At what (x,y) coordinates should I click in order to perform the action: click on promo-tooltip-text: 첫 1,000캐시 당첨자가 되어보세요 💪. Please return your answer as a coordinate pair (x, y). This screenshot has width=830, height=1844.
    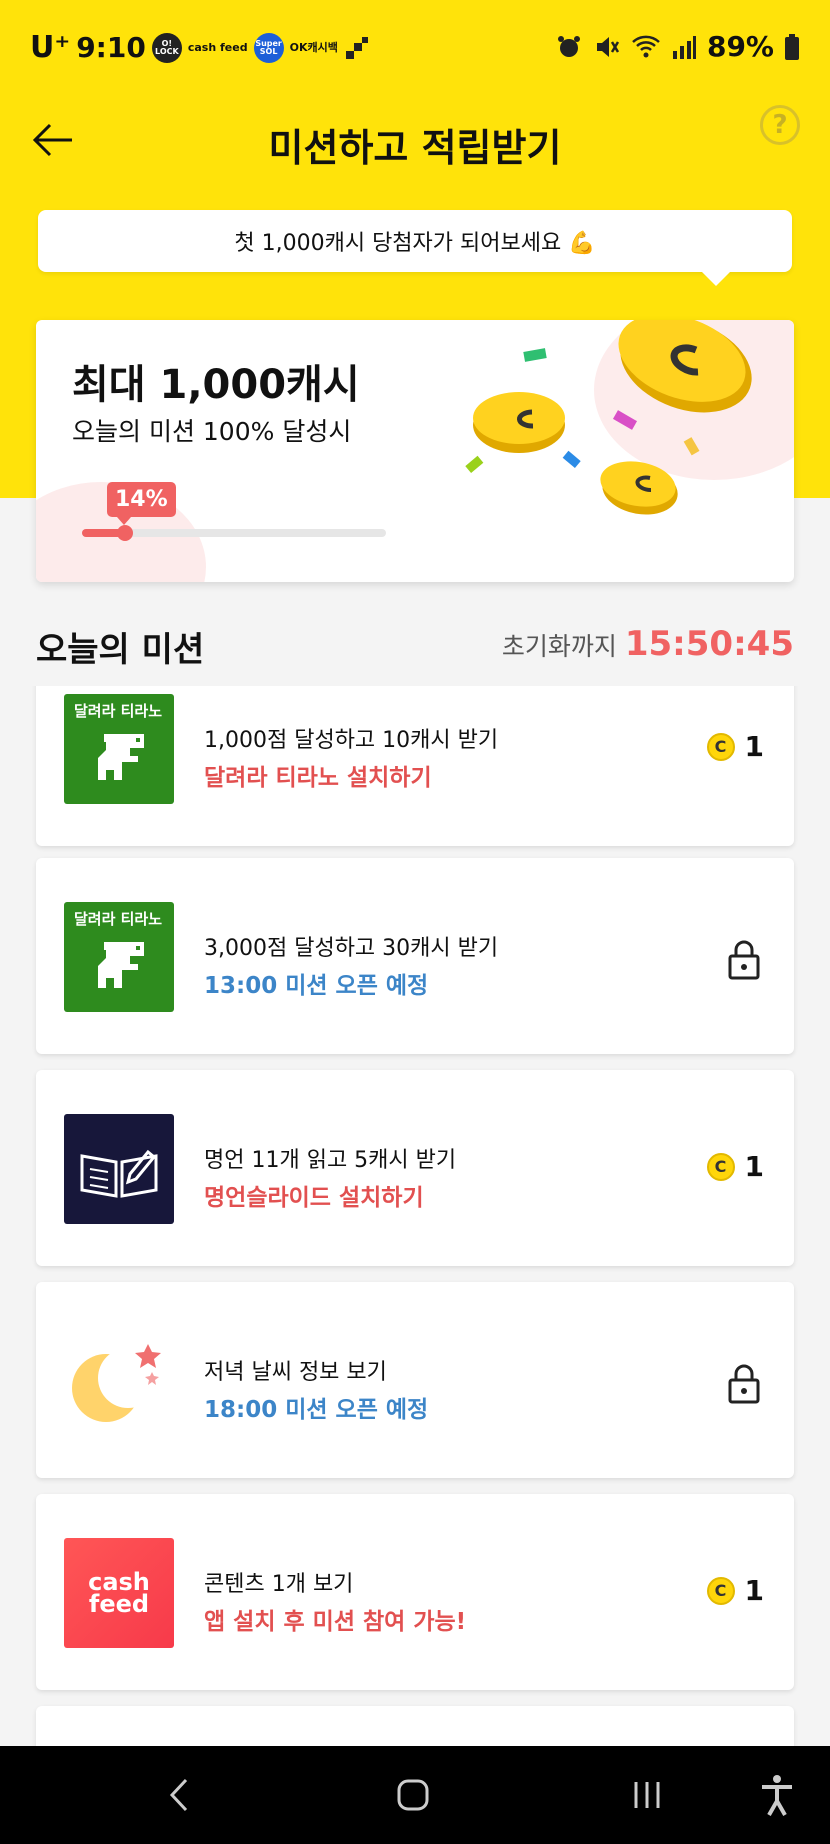
    Looking at the image, I should click on (415, 243).